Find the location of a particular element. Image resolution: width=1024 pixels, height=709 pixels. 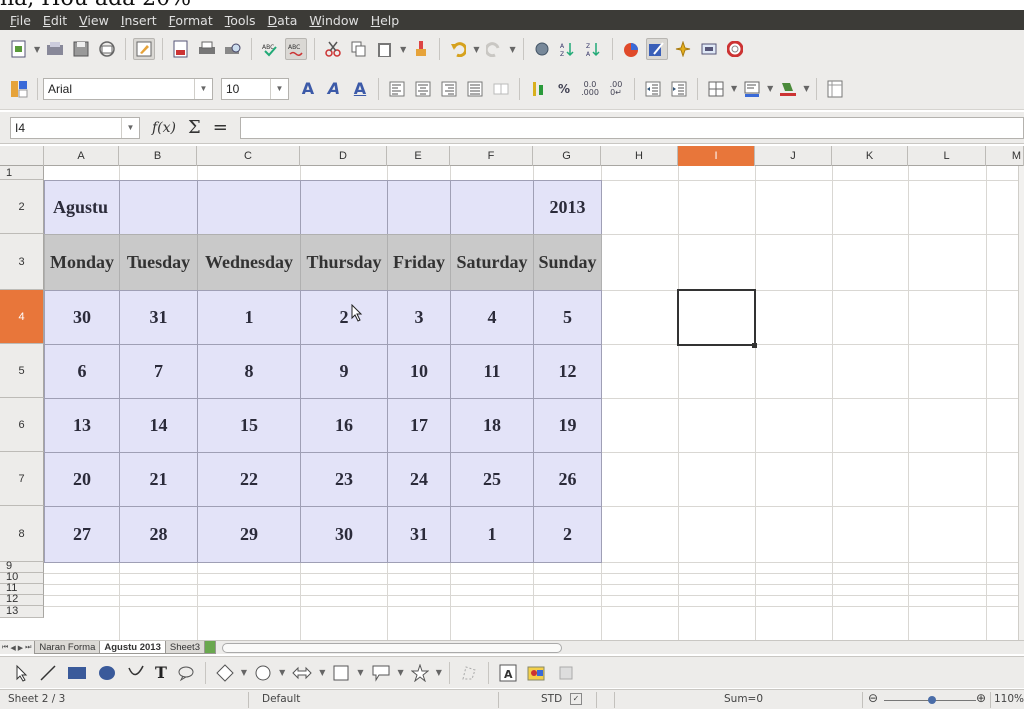

borders-dropdown-icon: ▼ is located at coordinates (734, 88).